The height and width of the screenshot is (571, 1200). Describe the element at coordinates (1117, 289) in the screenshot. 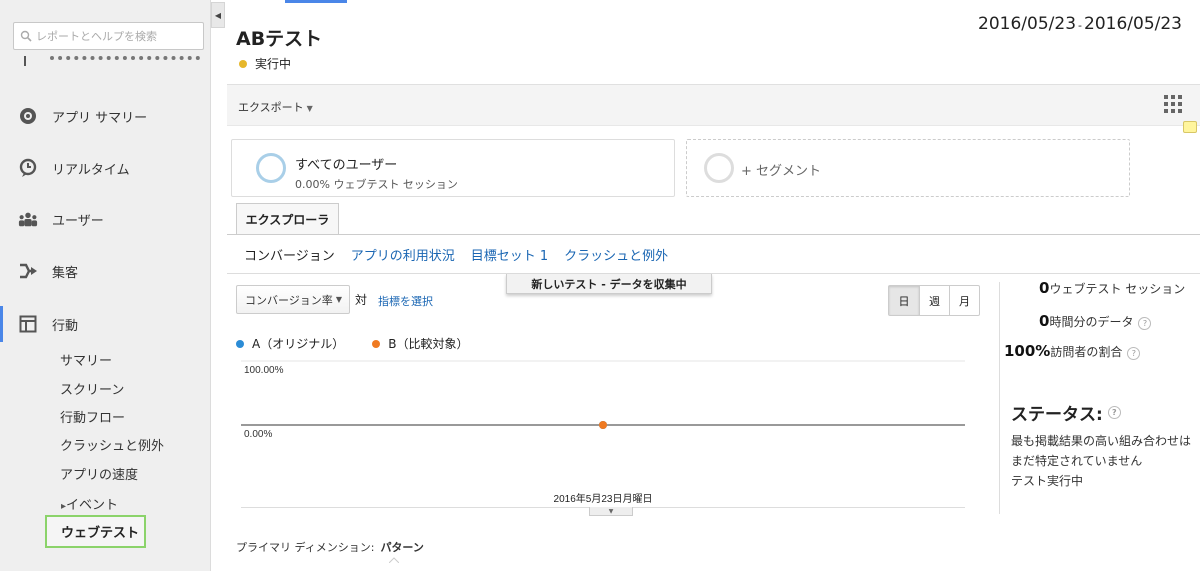

I see `stat-label: ウェブテスト セッション` at that location.